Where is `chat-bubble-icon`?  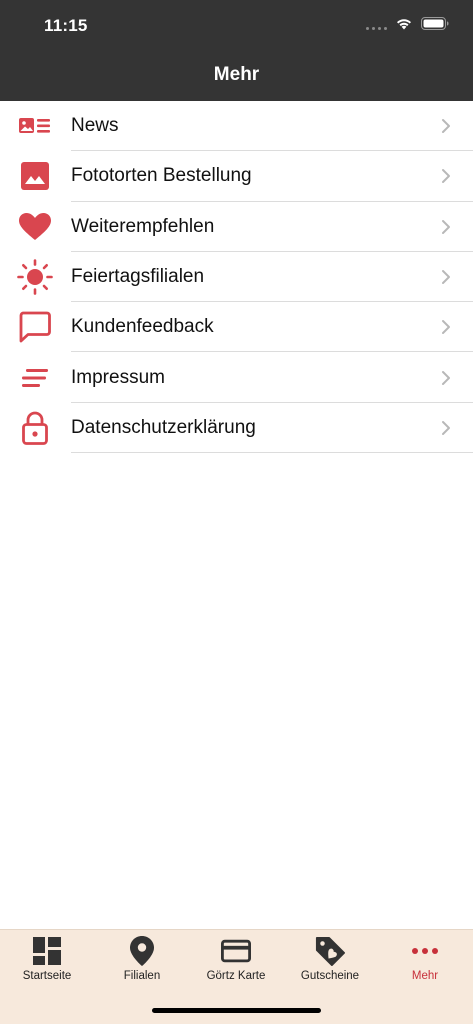 chat-bubble-icon is located at coordinates (35, 327).